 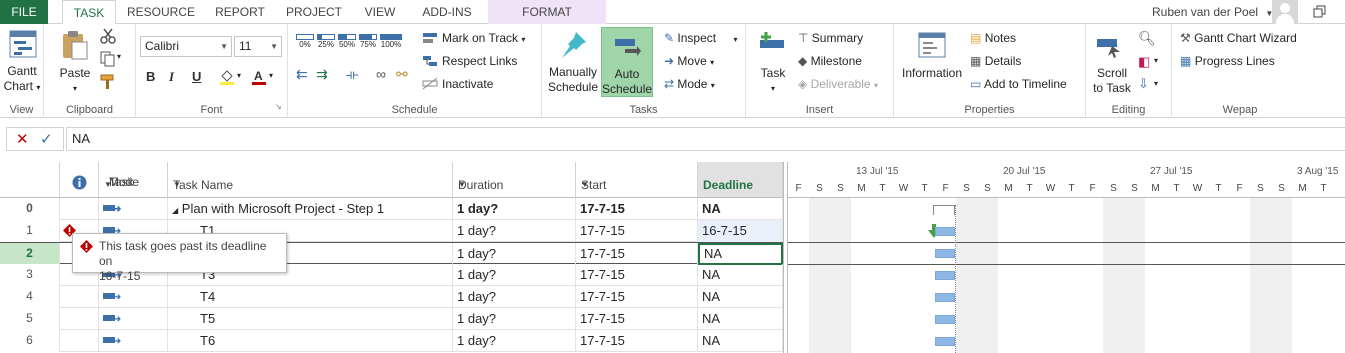 What do you see at coordinates (24, 12) in the screenshot?
I see `tab-file: FILE` at bounding box center [24, 12].